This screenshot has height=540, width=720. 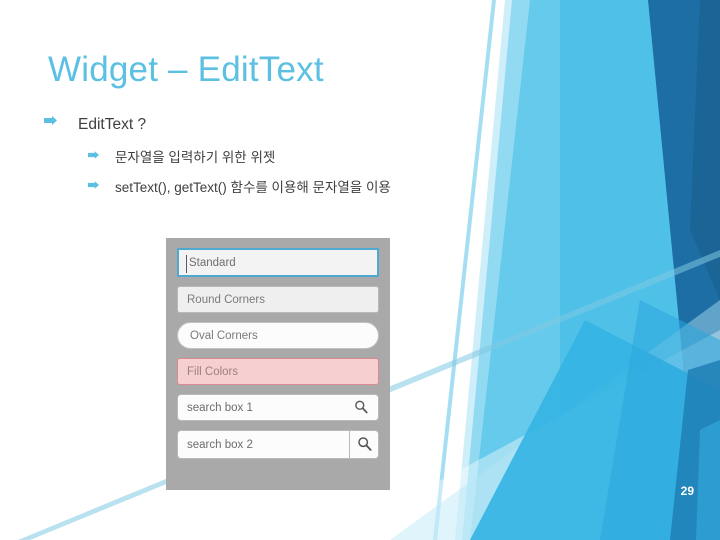 I want to click on edittext-search-box-2: search box 2, so click(x=278, y=444).